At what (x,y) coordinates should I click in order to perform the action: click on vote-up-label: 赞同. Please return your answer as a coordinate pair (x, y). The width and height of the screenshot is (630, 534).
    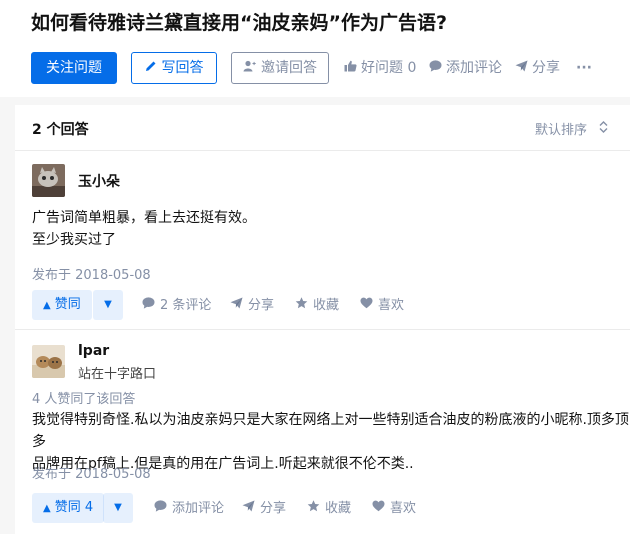
    Looking at the image, I should click on (67, 304).